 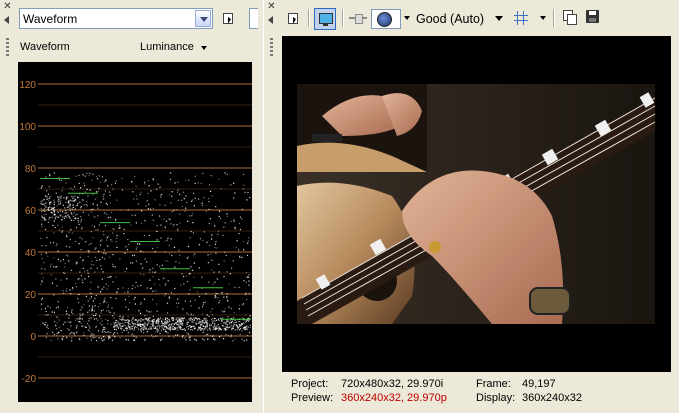 What do you see at coordinates (27, 85) in the screenshot?
I see `y-tick-label: 120` at bounding box center [27, 85].